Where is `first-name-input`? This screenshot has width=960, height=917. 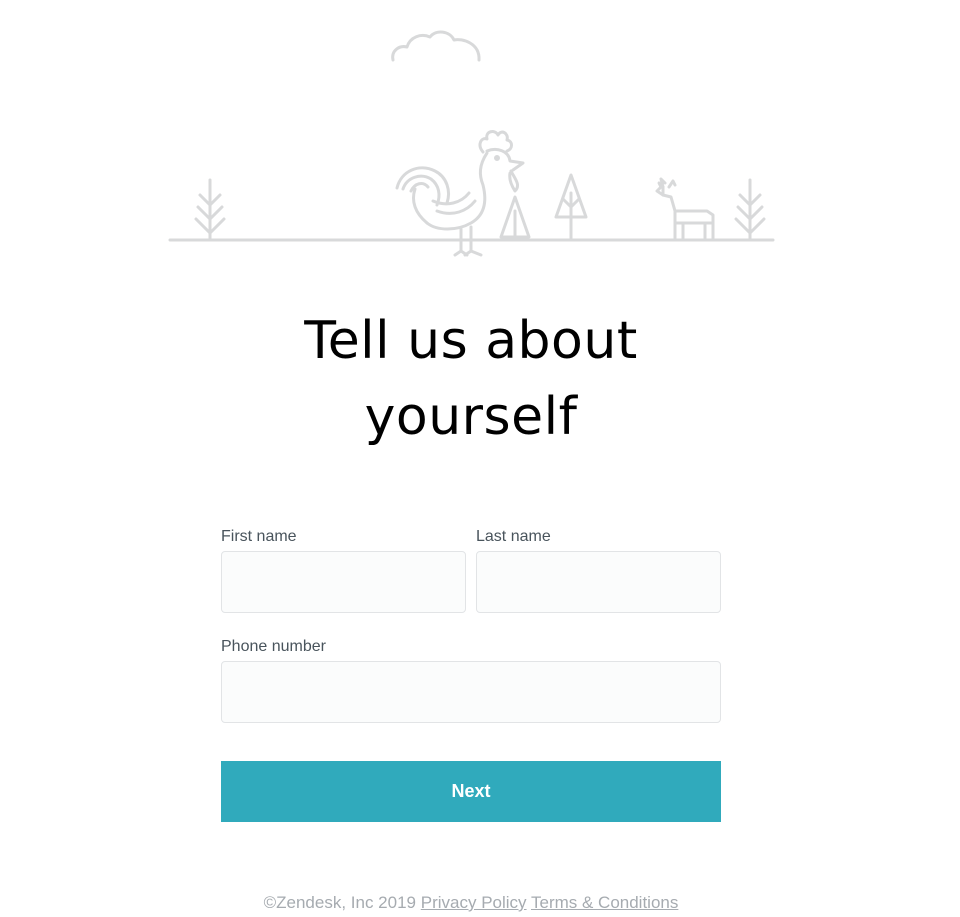
first-name-input is located at coordinates (343, 582).